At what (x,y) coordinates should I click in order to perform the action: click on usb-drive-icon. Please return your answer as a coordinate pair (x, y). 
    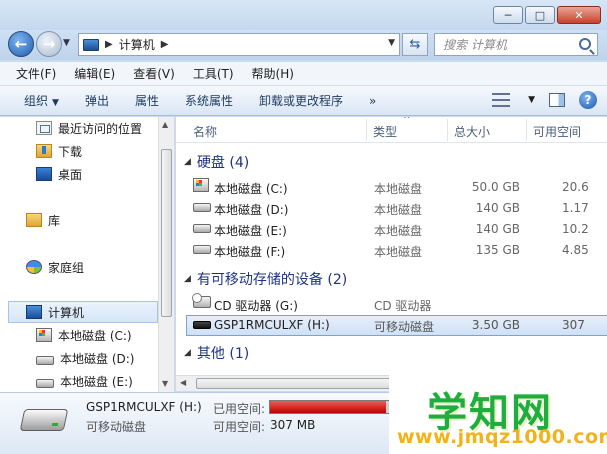
    Looking at the image, I should click on (202, 325).